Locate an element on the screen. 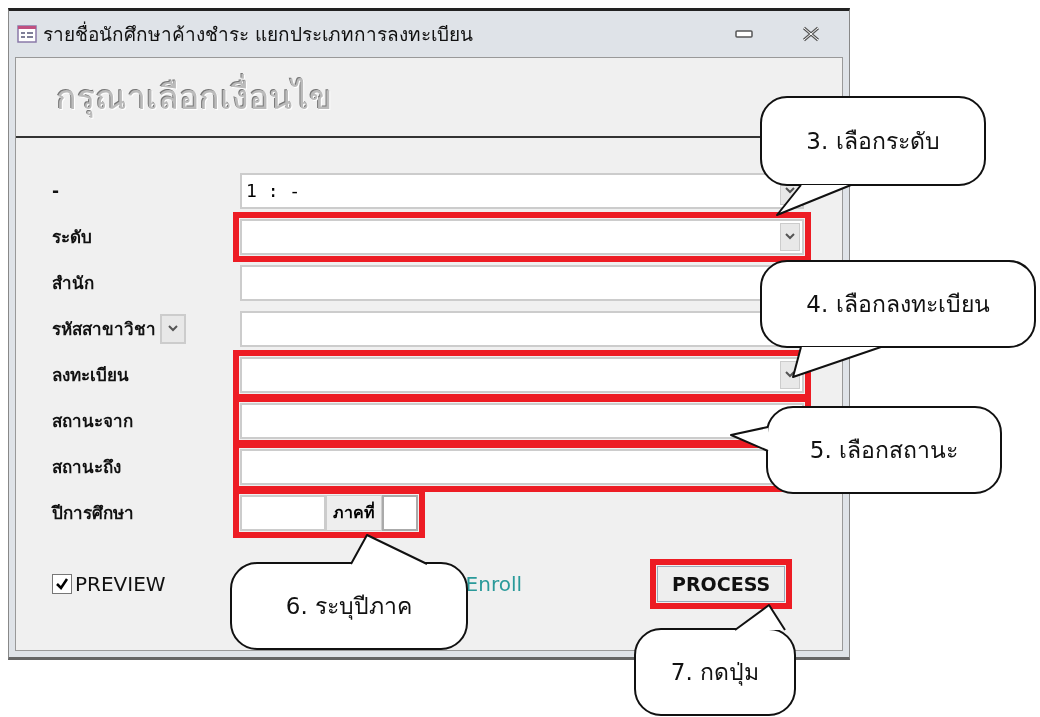 The width and height of the screenshot is (1040, 717). checkbox-label: PREVIEW is located at coordinates (120, 584).